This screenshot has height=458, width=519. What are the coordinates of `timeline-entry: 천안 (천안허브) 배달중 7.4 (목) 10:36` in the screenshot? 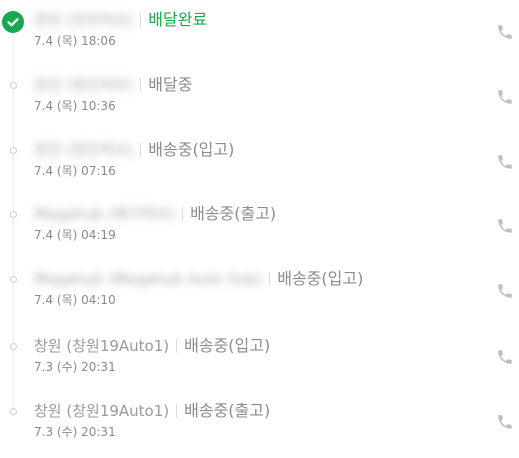 It's located at (259, 99).